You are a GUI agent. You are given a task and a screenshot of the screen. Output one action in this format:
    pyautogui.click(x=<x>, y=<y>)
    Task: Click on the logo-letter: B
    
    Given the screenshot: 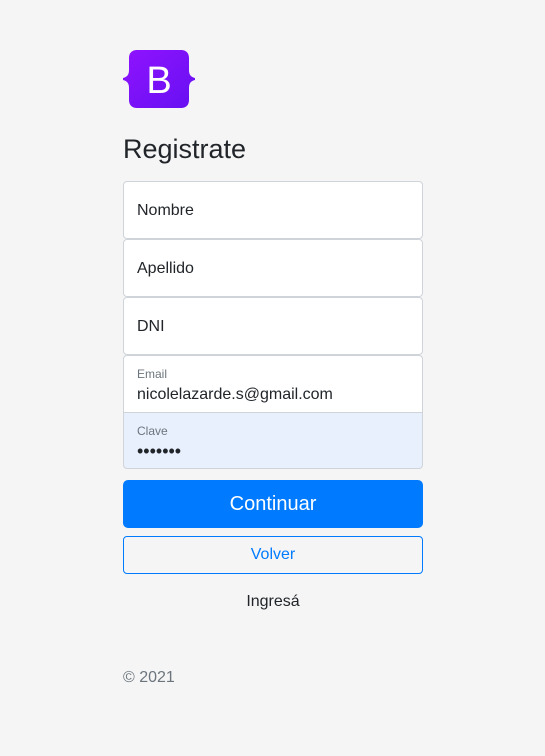 What is the action you would take?
    pyautogui.click(x=158, y=81)
    